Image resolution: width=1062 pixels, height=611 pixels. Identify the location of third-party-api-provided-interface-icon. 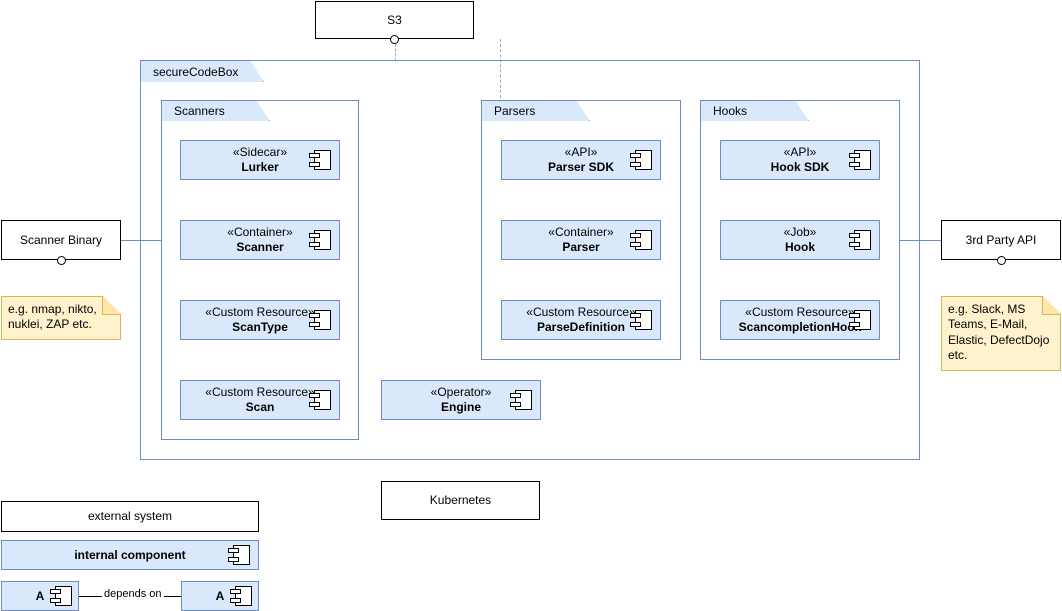
(1001, 260).